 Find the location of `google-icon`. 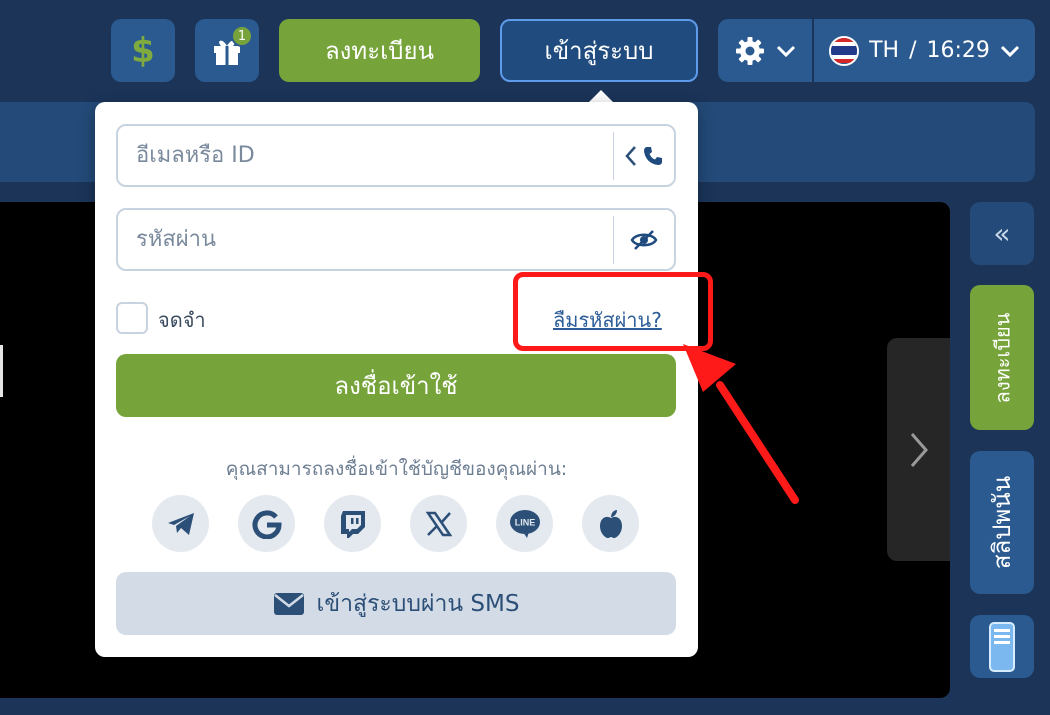

google-icon is located at coordinates (267, 524).